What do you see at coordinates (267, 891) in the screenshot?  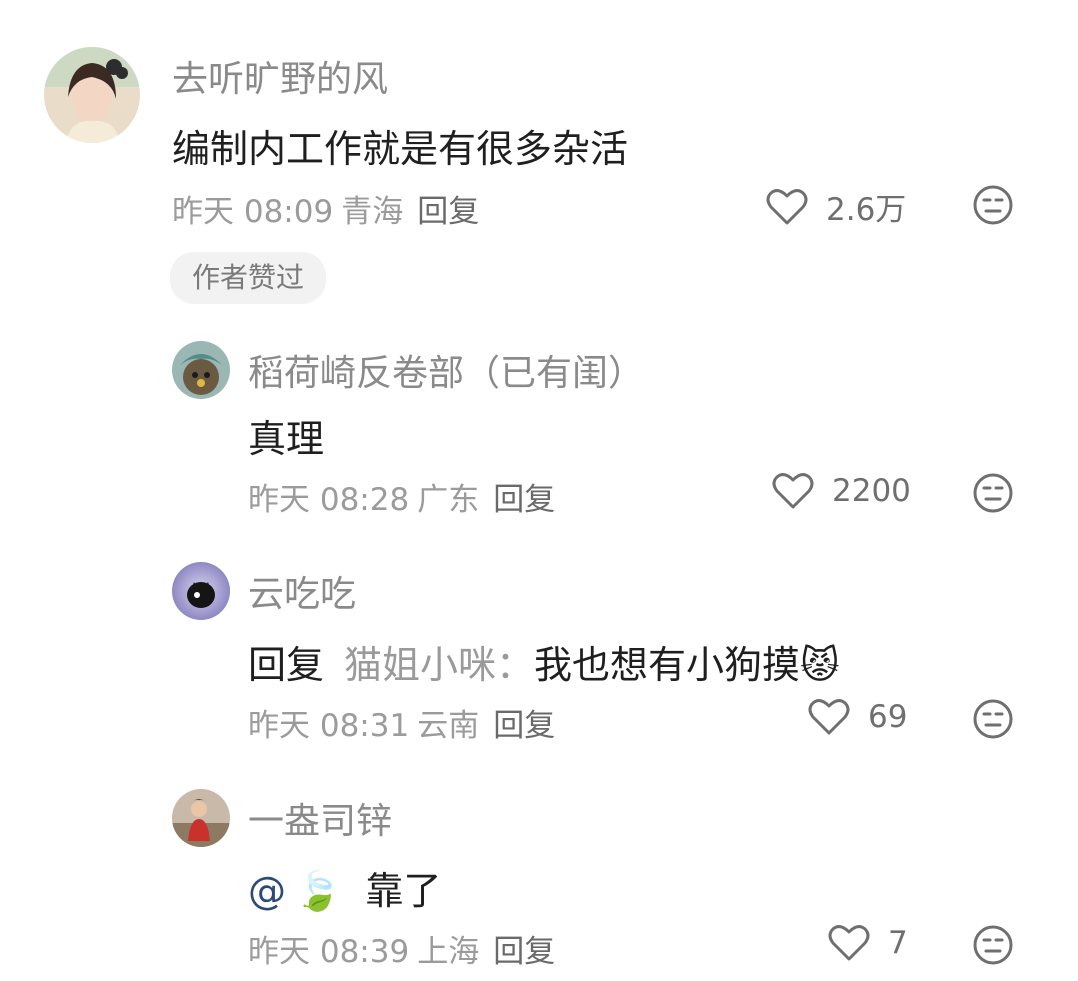 I see `mention-at: @` at bounding box center [267, 891].